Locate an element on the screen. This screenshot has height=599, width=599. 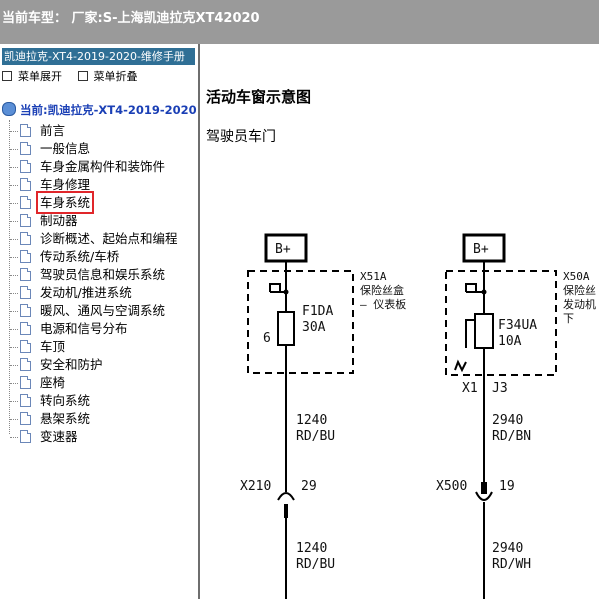
tree-node: 电源和信号分布 is located at coordinates (69, 327).